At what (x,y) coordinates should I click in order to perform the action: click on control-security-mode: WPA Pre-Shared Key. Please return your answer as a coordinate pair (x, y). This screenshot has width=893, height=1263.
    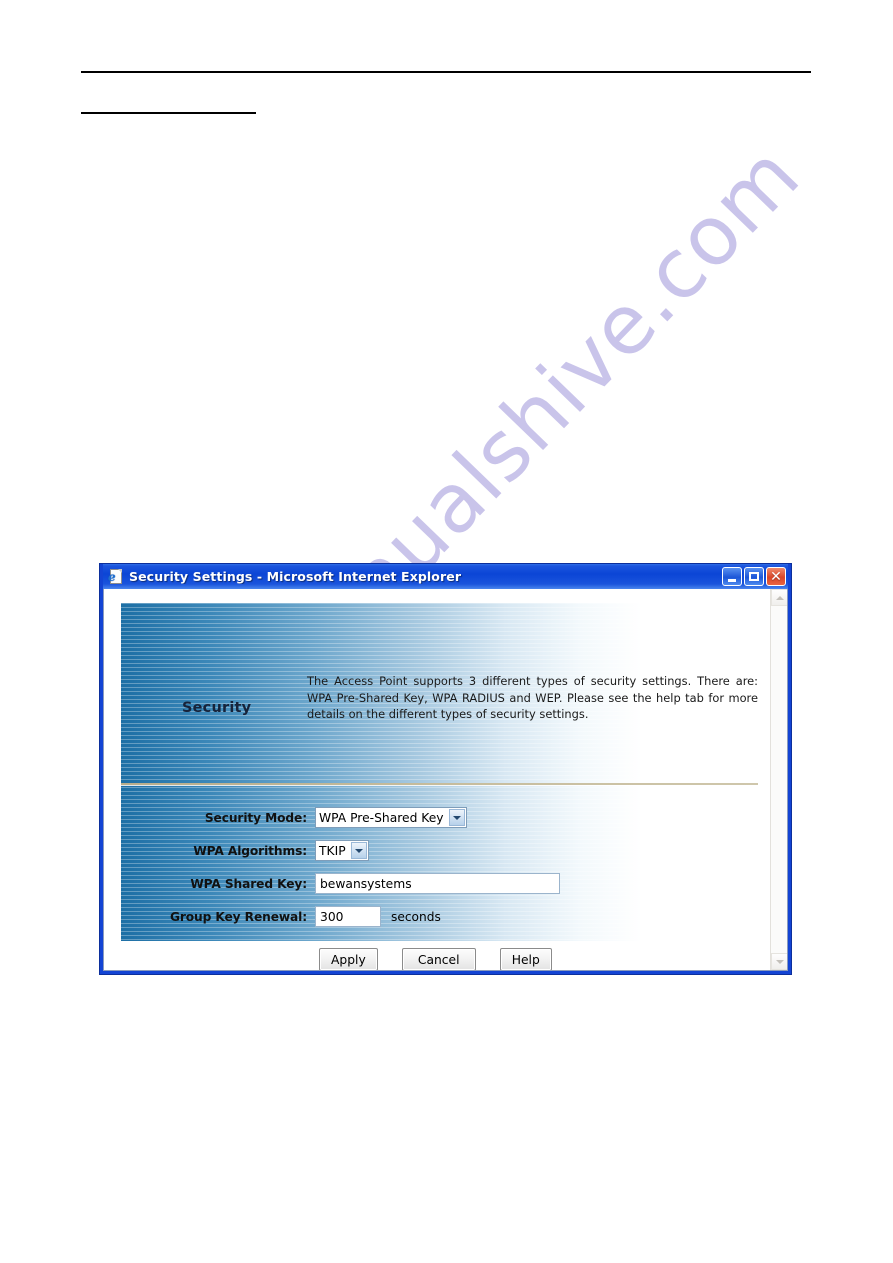
    Looking at the image, I should click on (391, 817).